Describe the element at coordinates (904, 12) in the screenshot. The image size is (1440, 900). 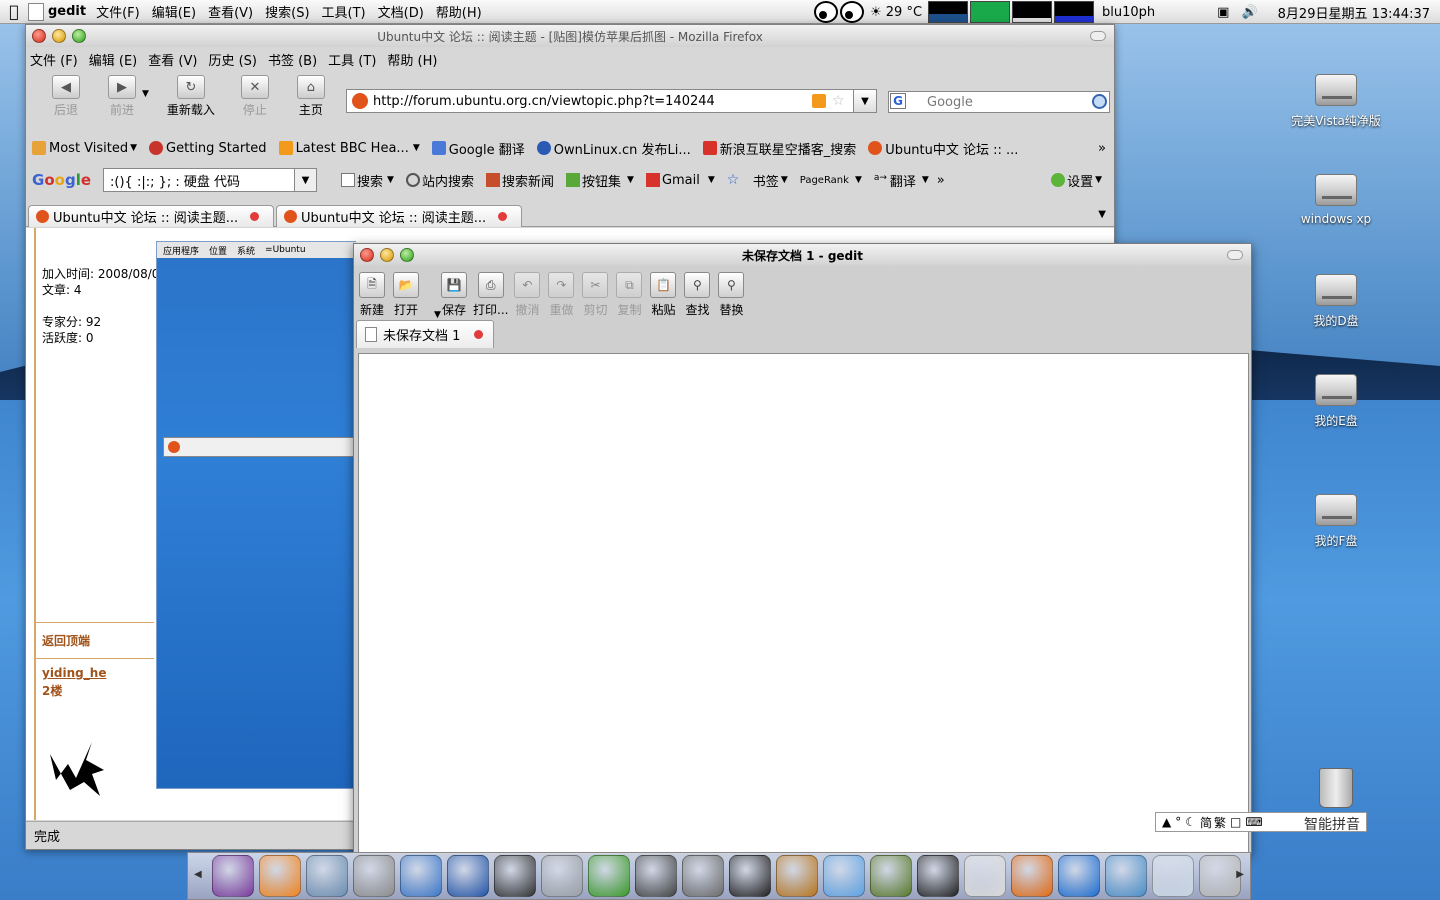
I see `weather-temp: 29 °C` at that location.